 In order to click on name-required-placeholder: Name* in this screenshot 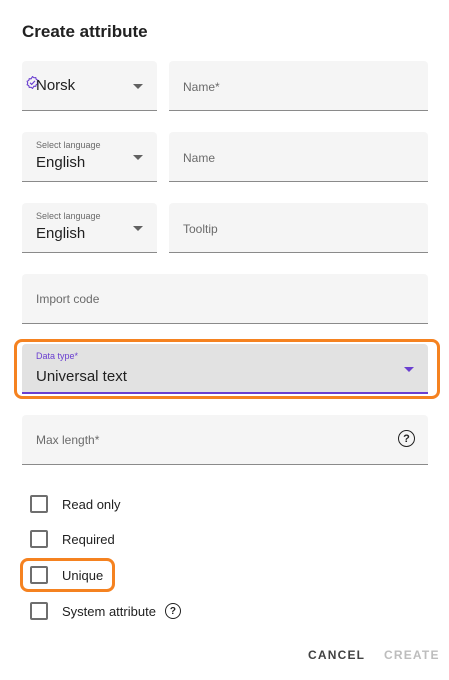, I will do `click(201, 87)`.